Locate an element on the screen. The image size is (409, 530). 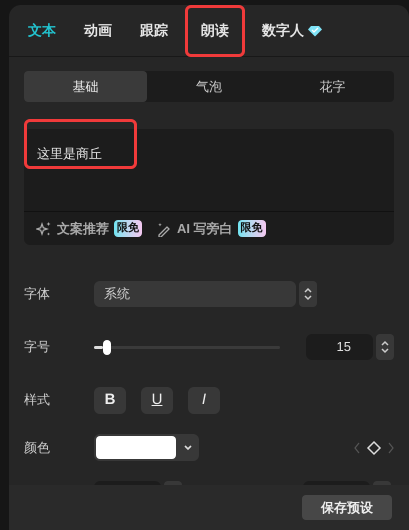
sparkle-icon is located at coordinates (44, 228).